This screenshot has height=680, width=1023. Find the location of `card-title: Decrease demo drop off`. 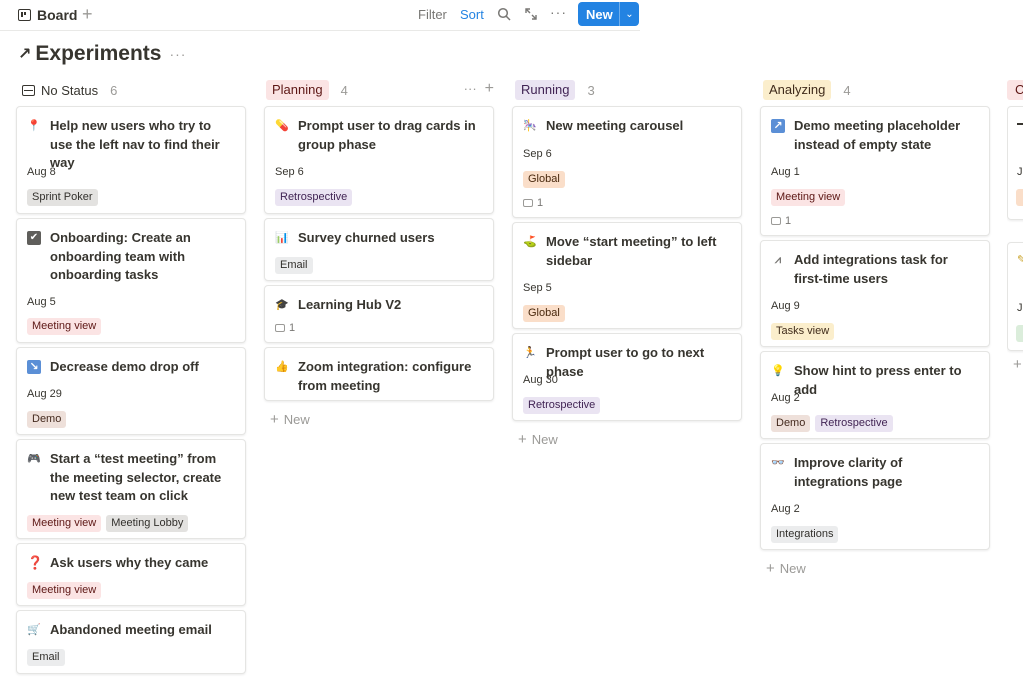

card-title: Decrease demo drop off is located at coordinates (124, 366).